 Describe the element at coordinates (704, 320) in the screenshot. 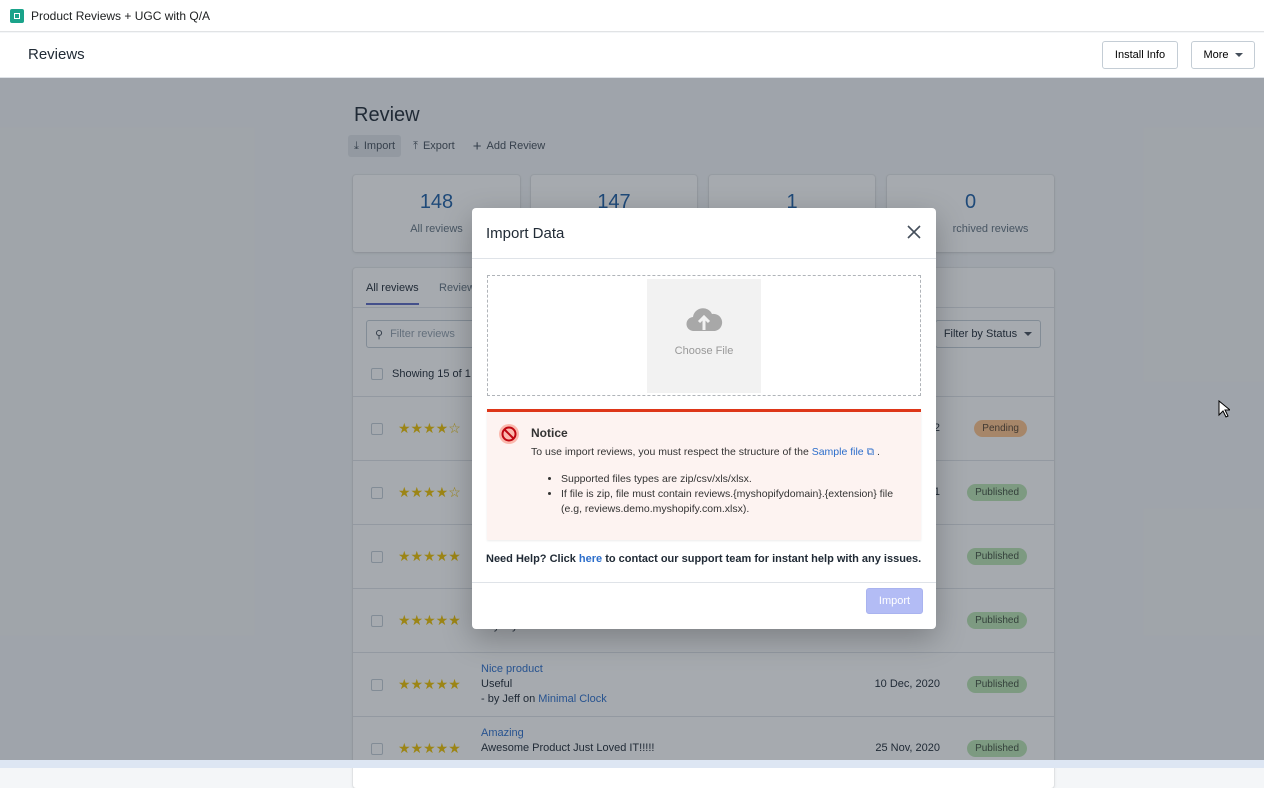

I see `cloud-upload-icon` at that location.